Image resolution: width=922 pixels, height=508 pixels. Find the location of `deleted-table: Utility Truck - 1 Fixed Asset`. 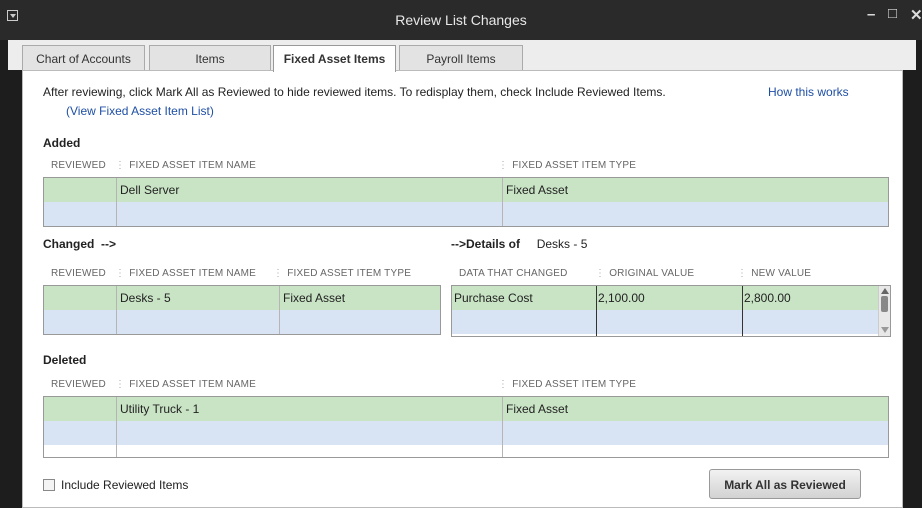

deleted-table: Utility Truck - 1 Fixed Asset is located at coordinates (466, 427).